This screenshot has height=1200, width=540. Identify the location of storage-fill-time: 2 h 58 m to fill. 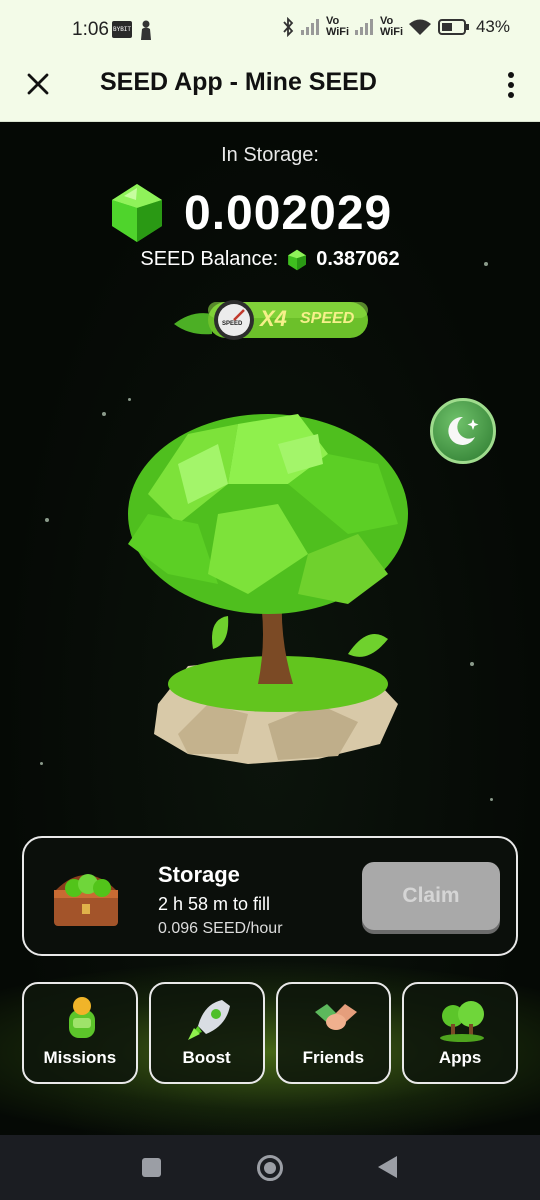
(214, 904).